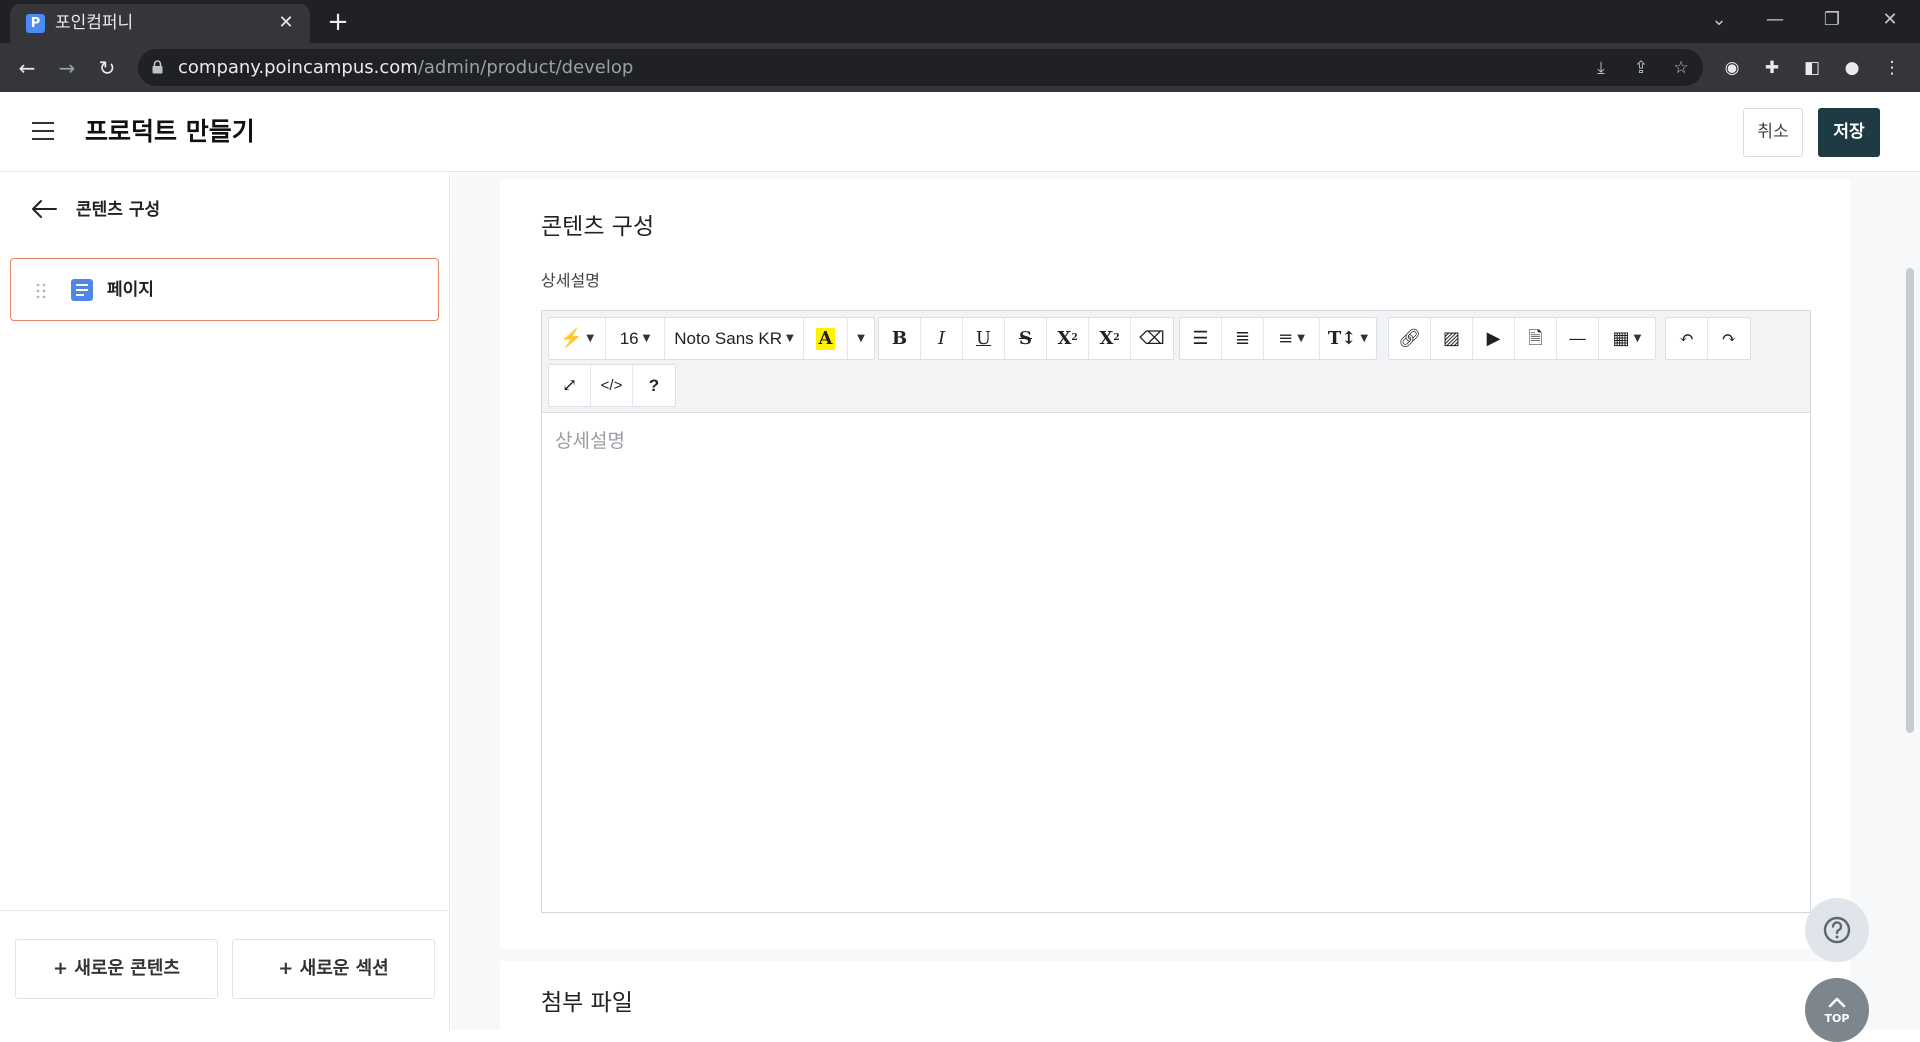  I want to click on highlight-color-icon: A, so click(826, 338).